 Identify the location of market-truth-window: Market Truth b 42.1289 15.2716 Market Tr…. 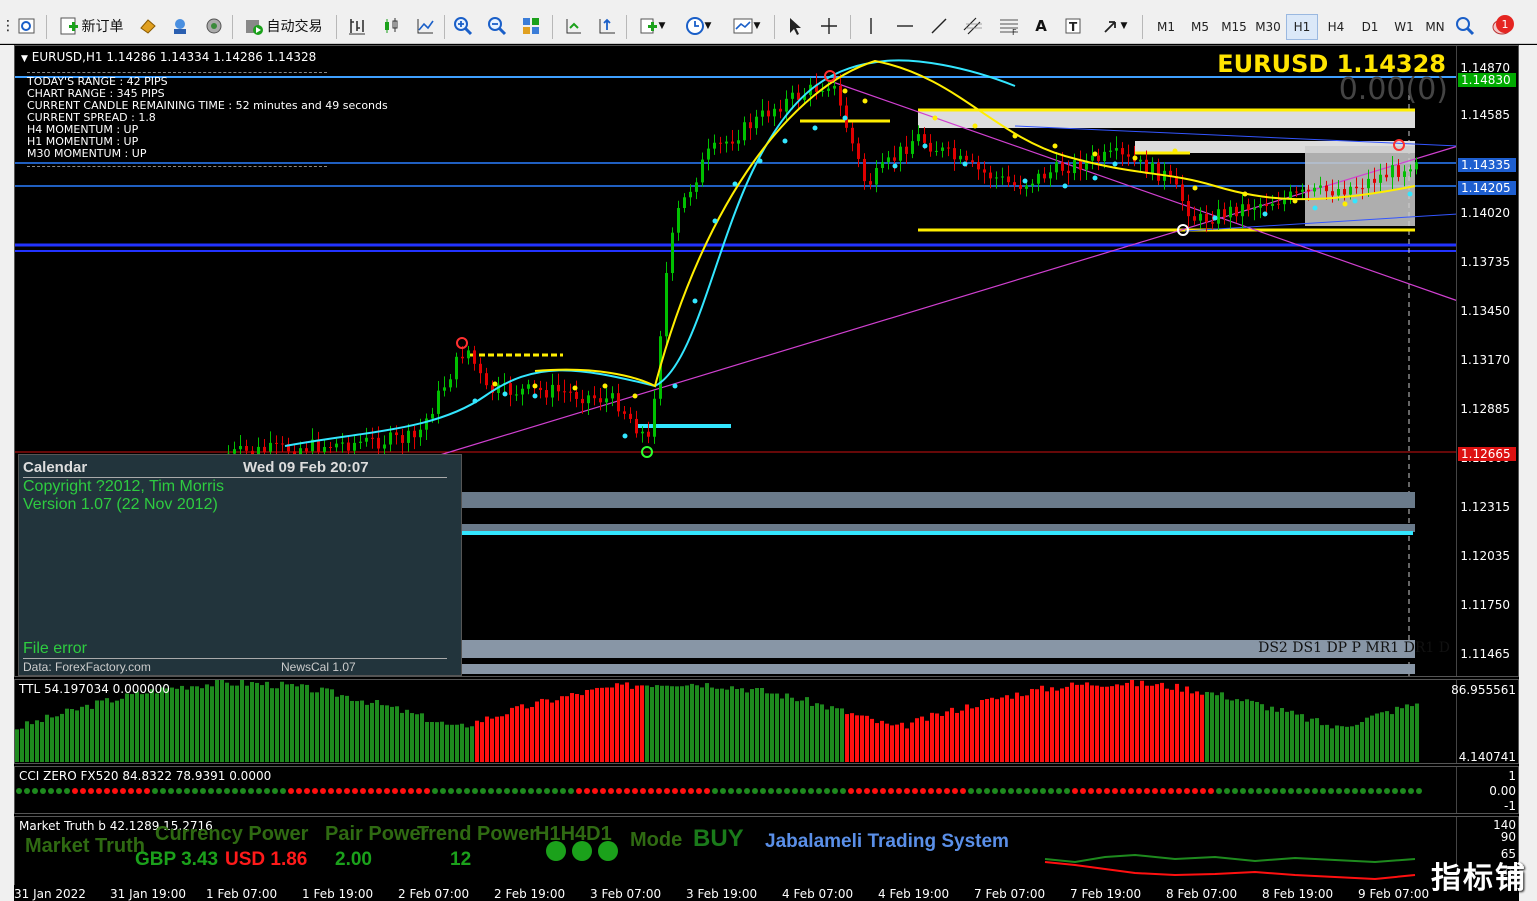
(766, 851).